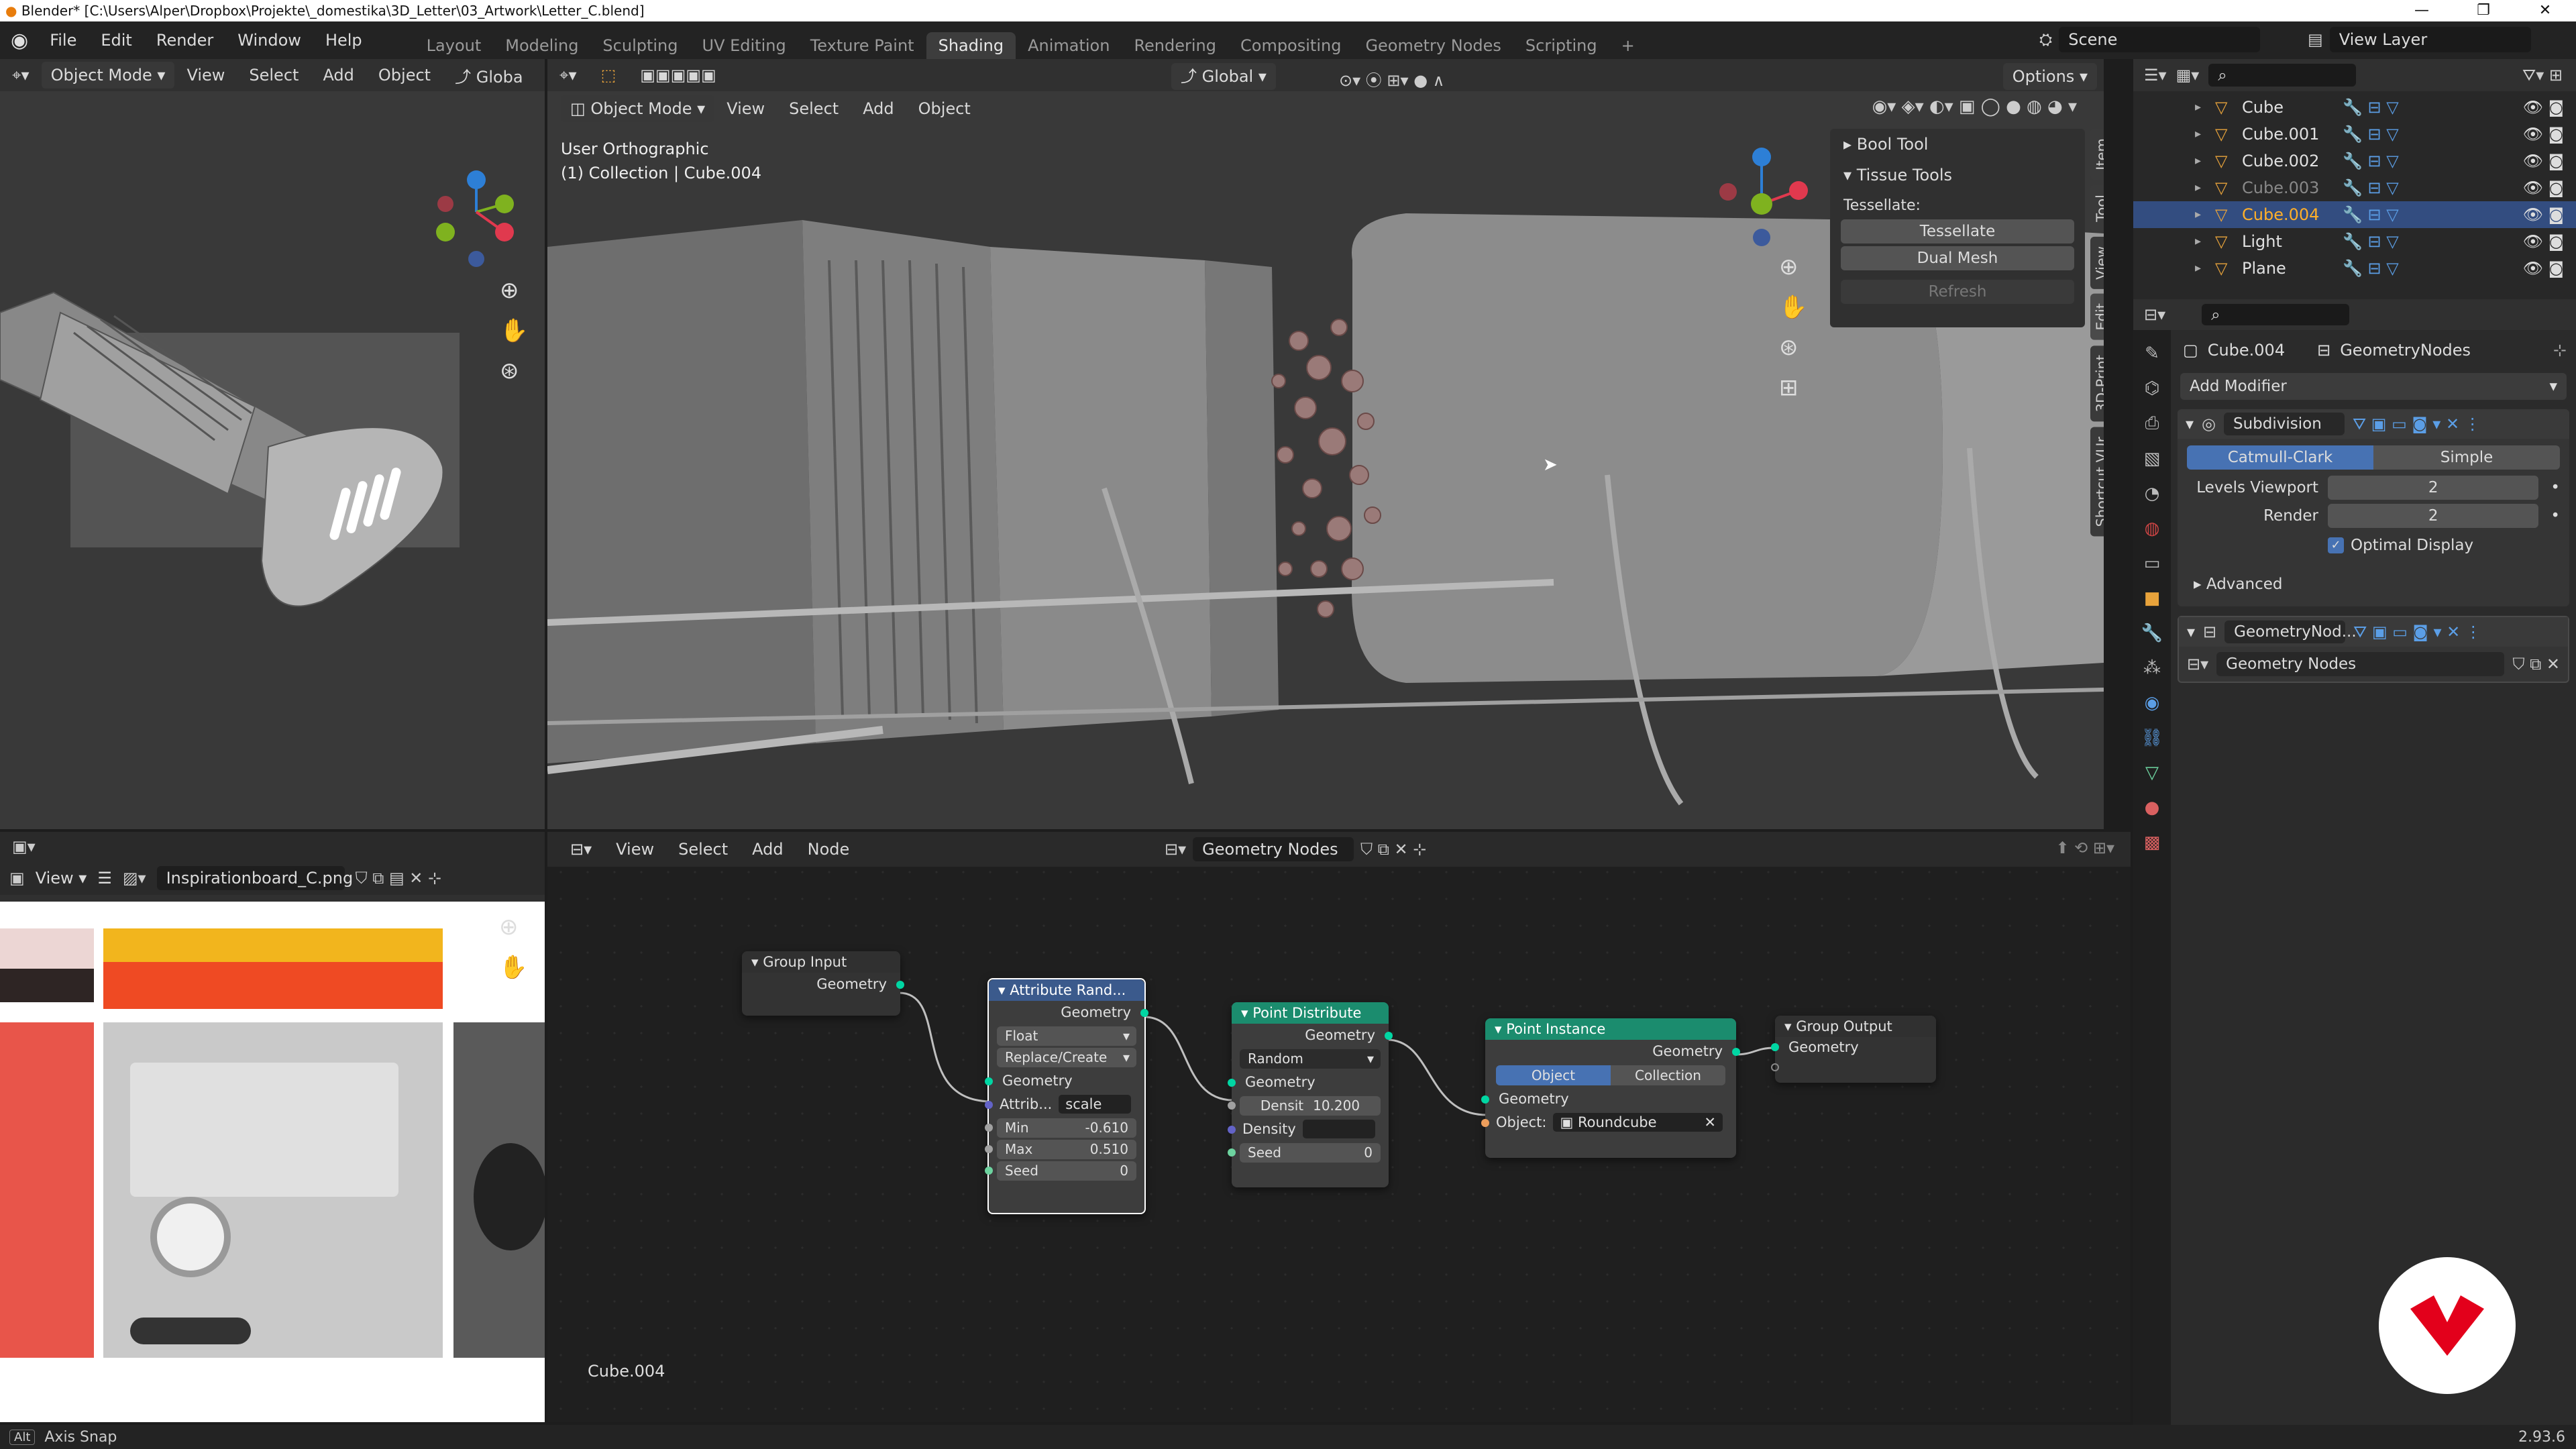  I want to click on main-mode-select: ◫ Object Mode ▾, so click(638, 108).